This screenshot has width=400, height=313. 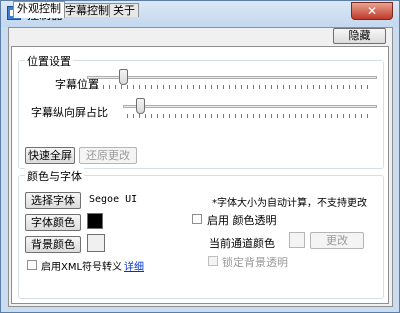 I want to click on select-font-button: 选择字体, so click(x=53, y=200).